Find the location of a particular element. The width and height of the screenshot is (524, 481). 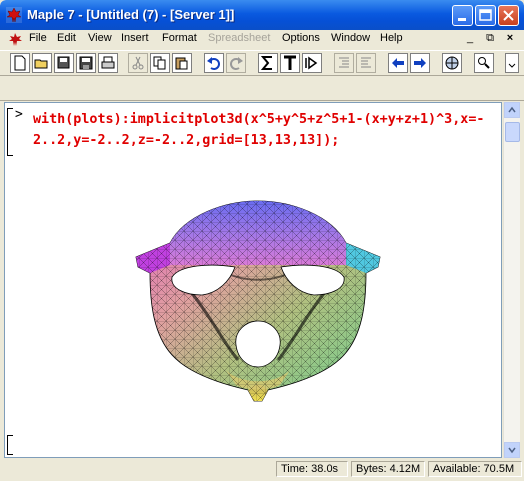

stop-icon is located at coordinates (452, 63).